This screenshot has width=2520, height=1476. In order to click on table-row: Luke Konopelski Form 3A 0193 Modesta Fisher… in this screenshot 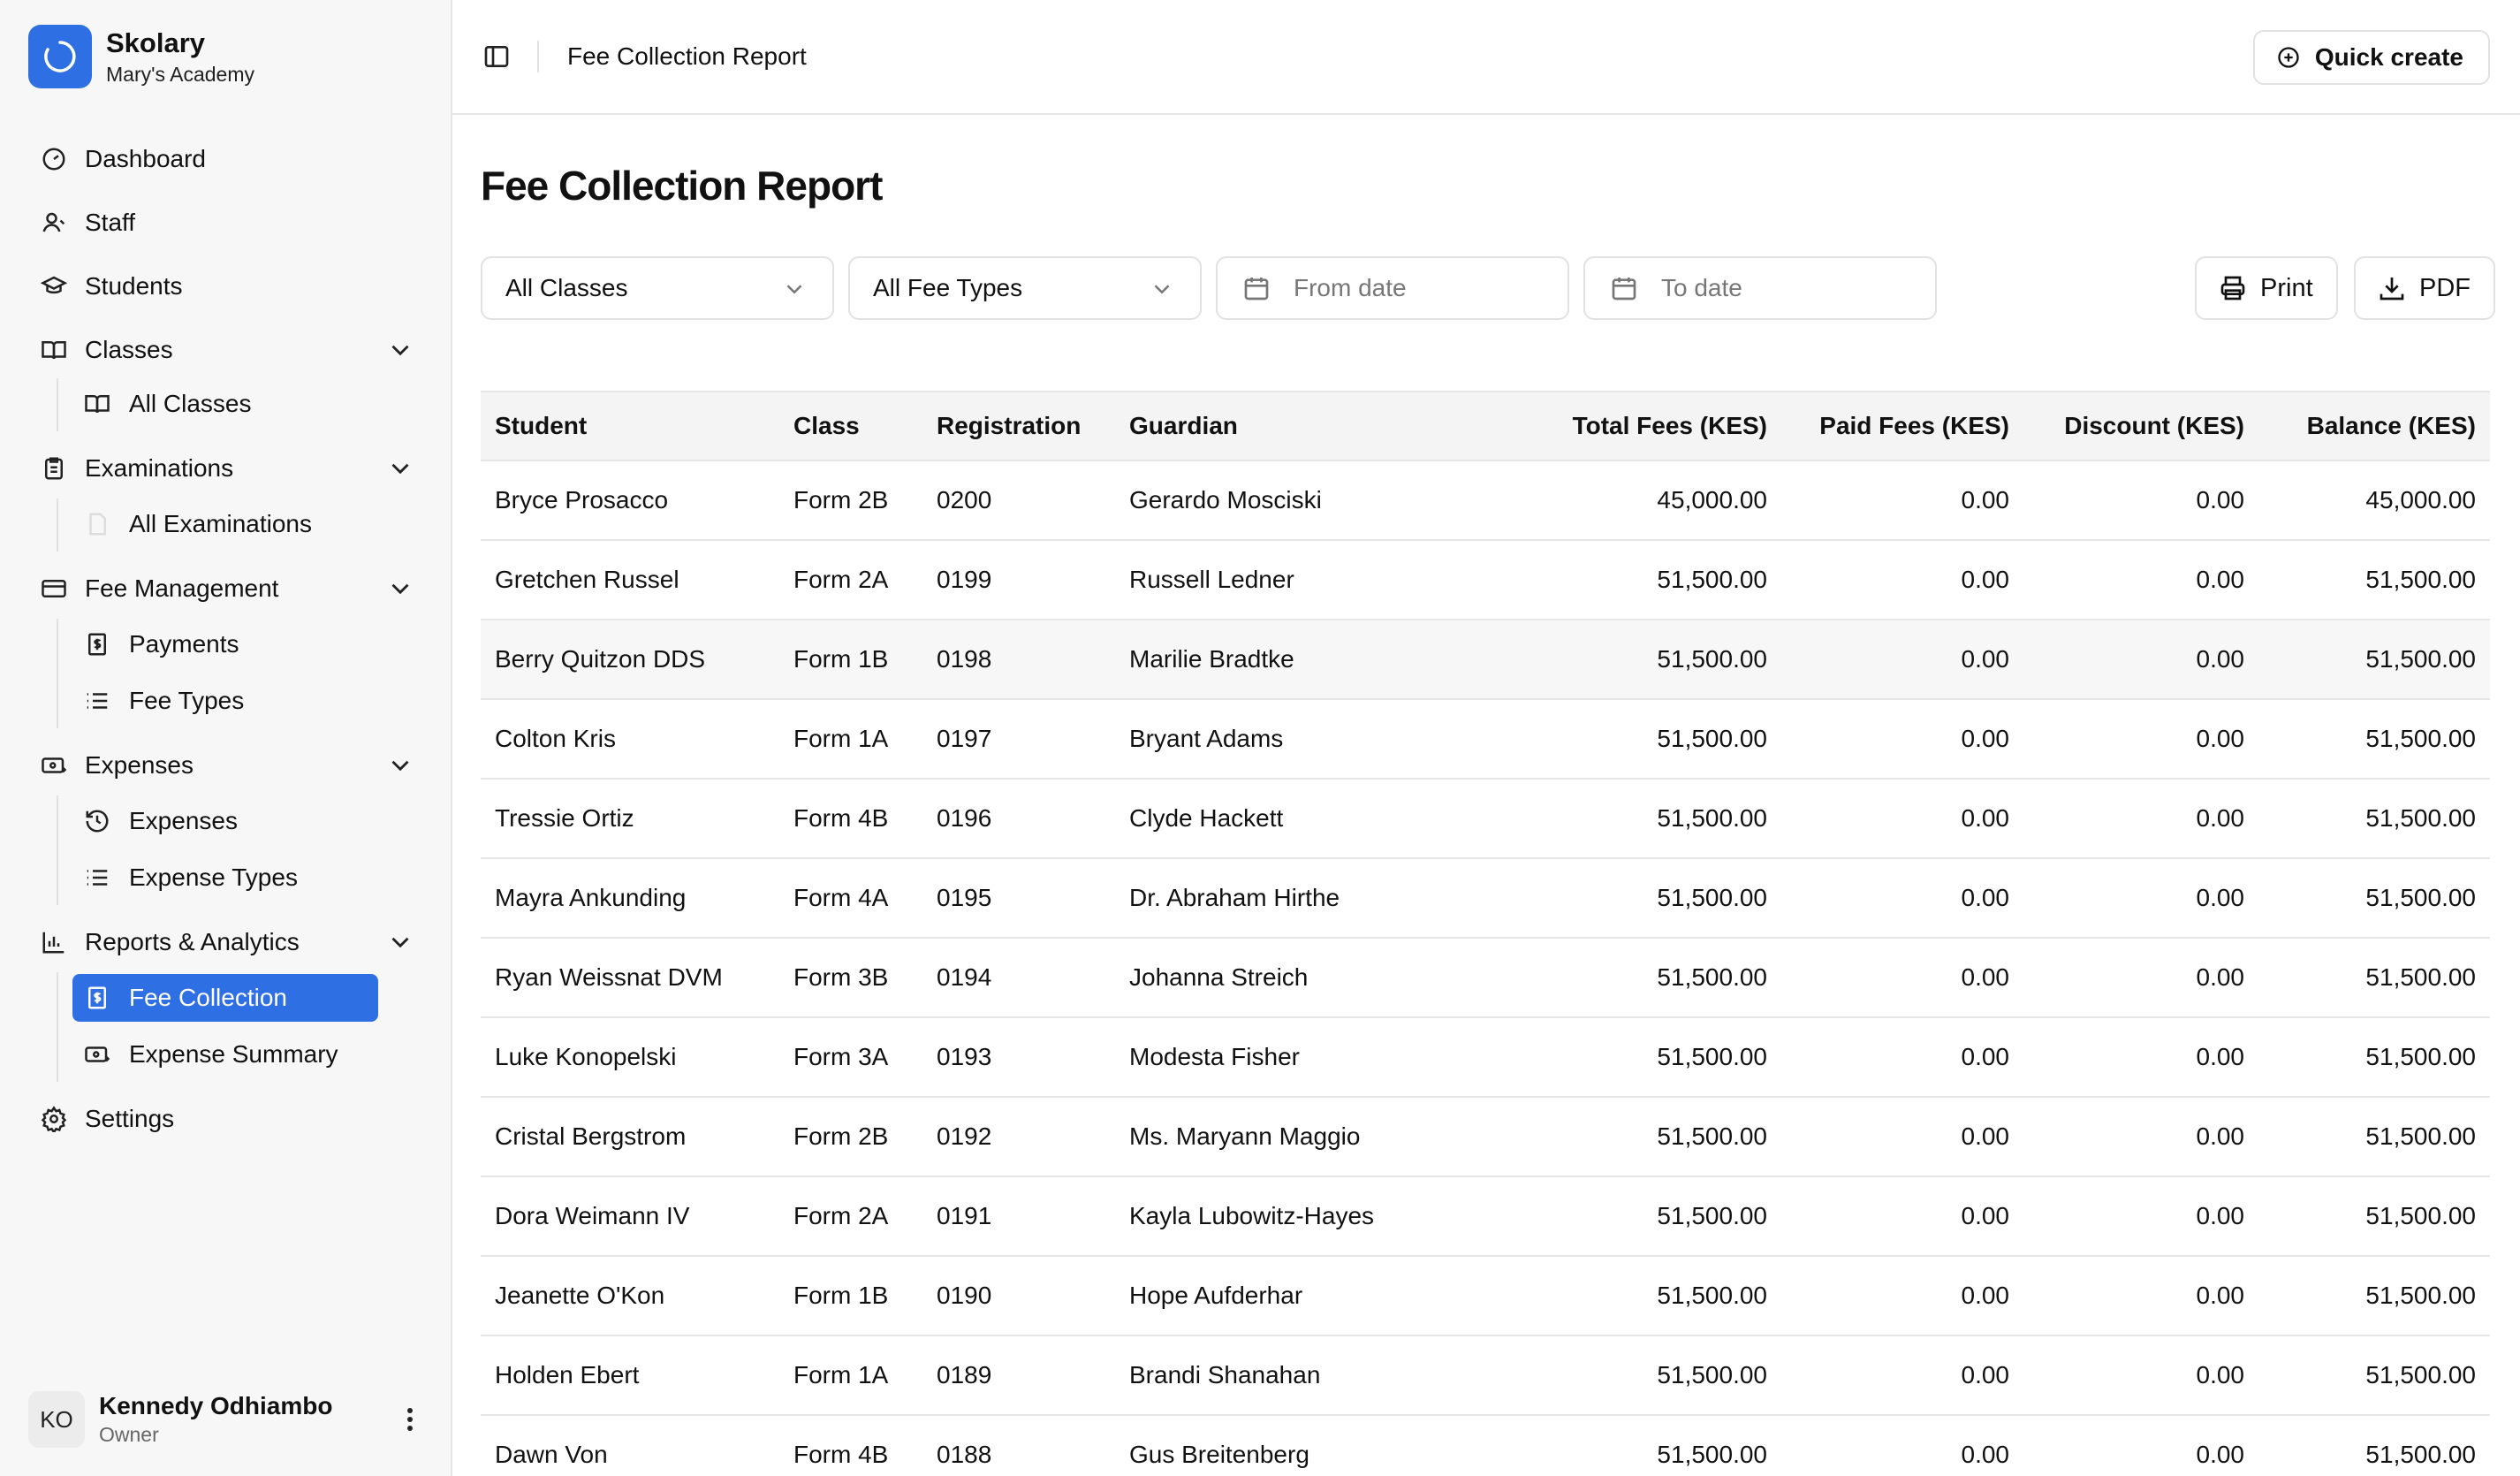, I will do `click(1485, 1058)`.